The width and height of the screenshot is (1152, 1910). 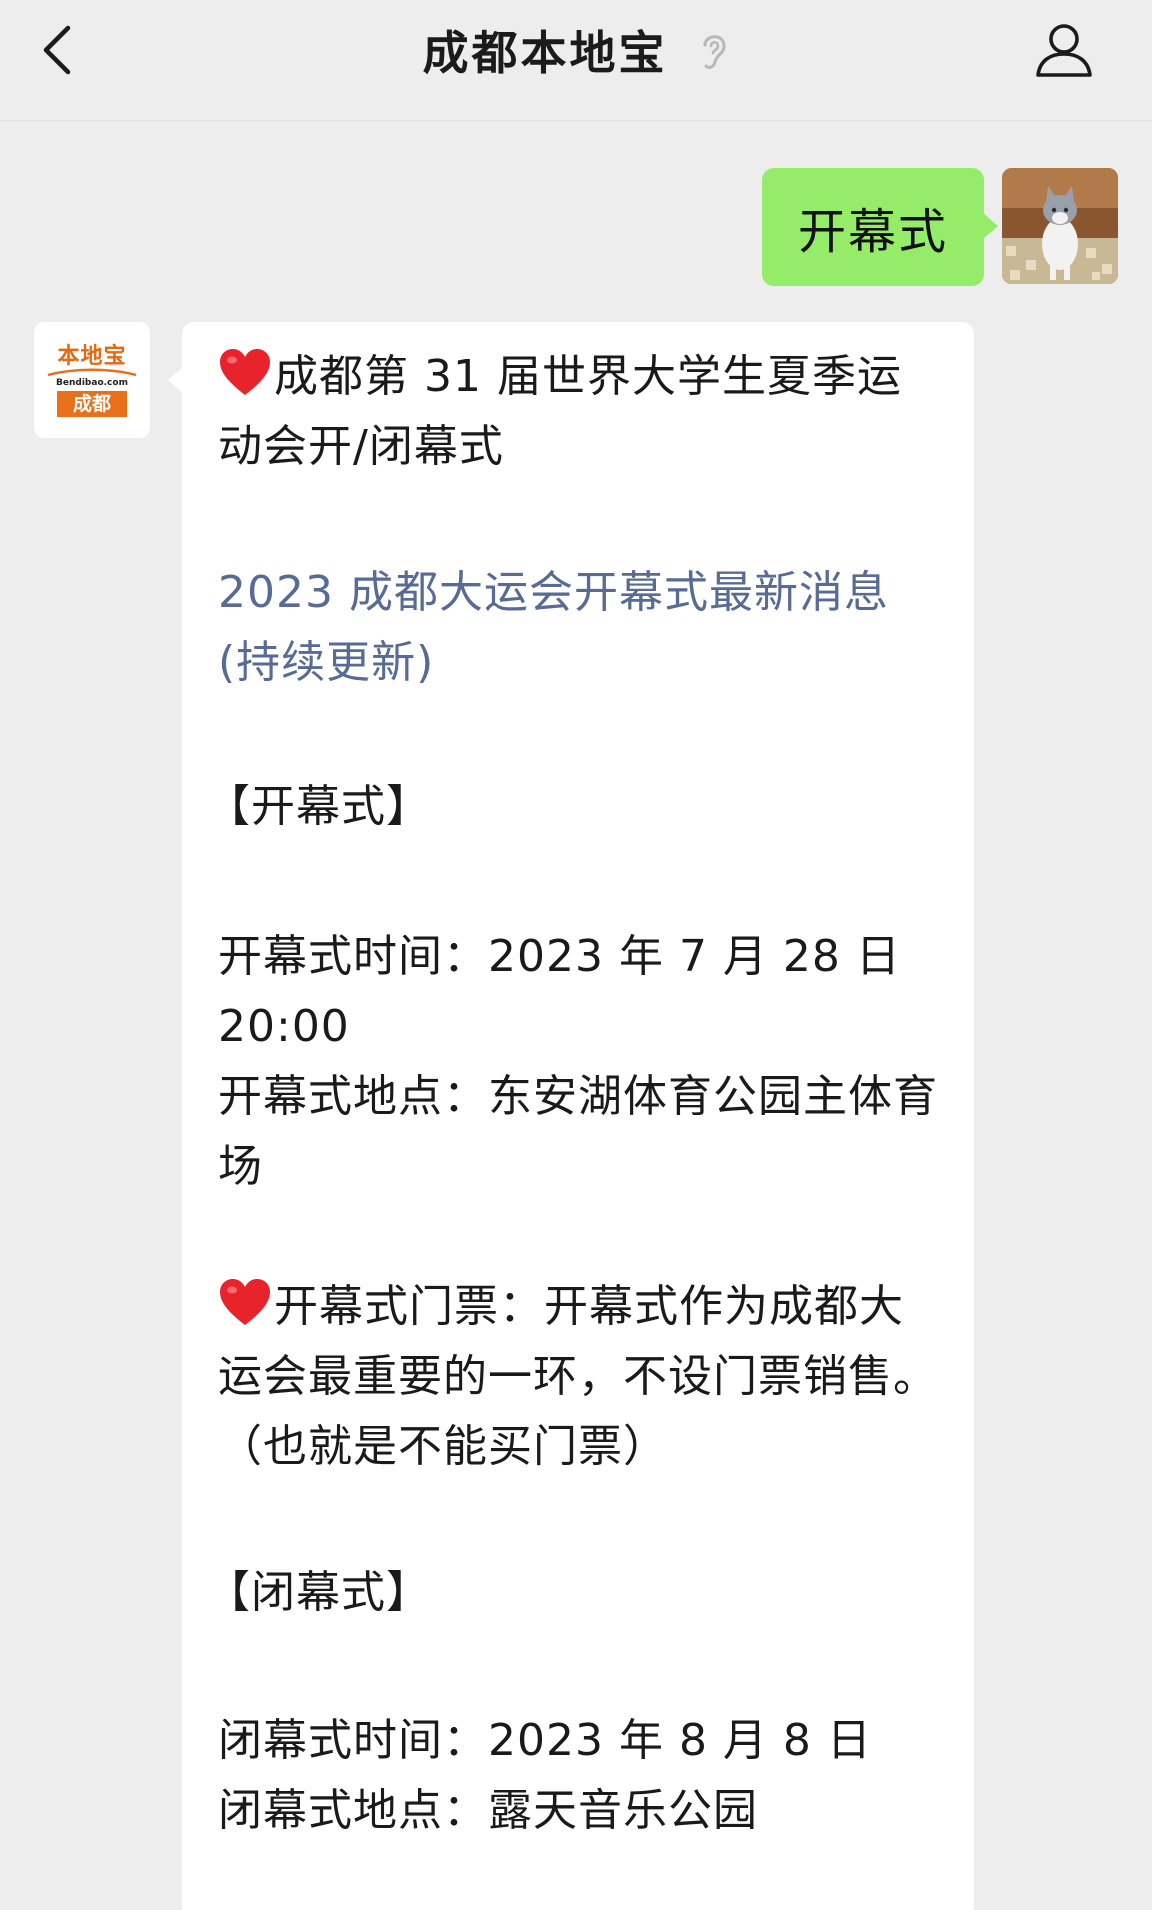 I want to click on news-link: 2023 成都大运会开幕式最新消息(持续更新), so click(x=580, y=628).